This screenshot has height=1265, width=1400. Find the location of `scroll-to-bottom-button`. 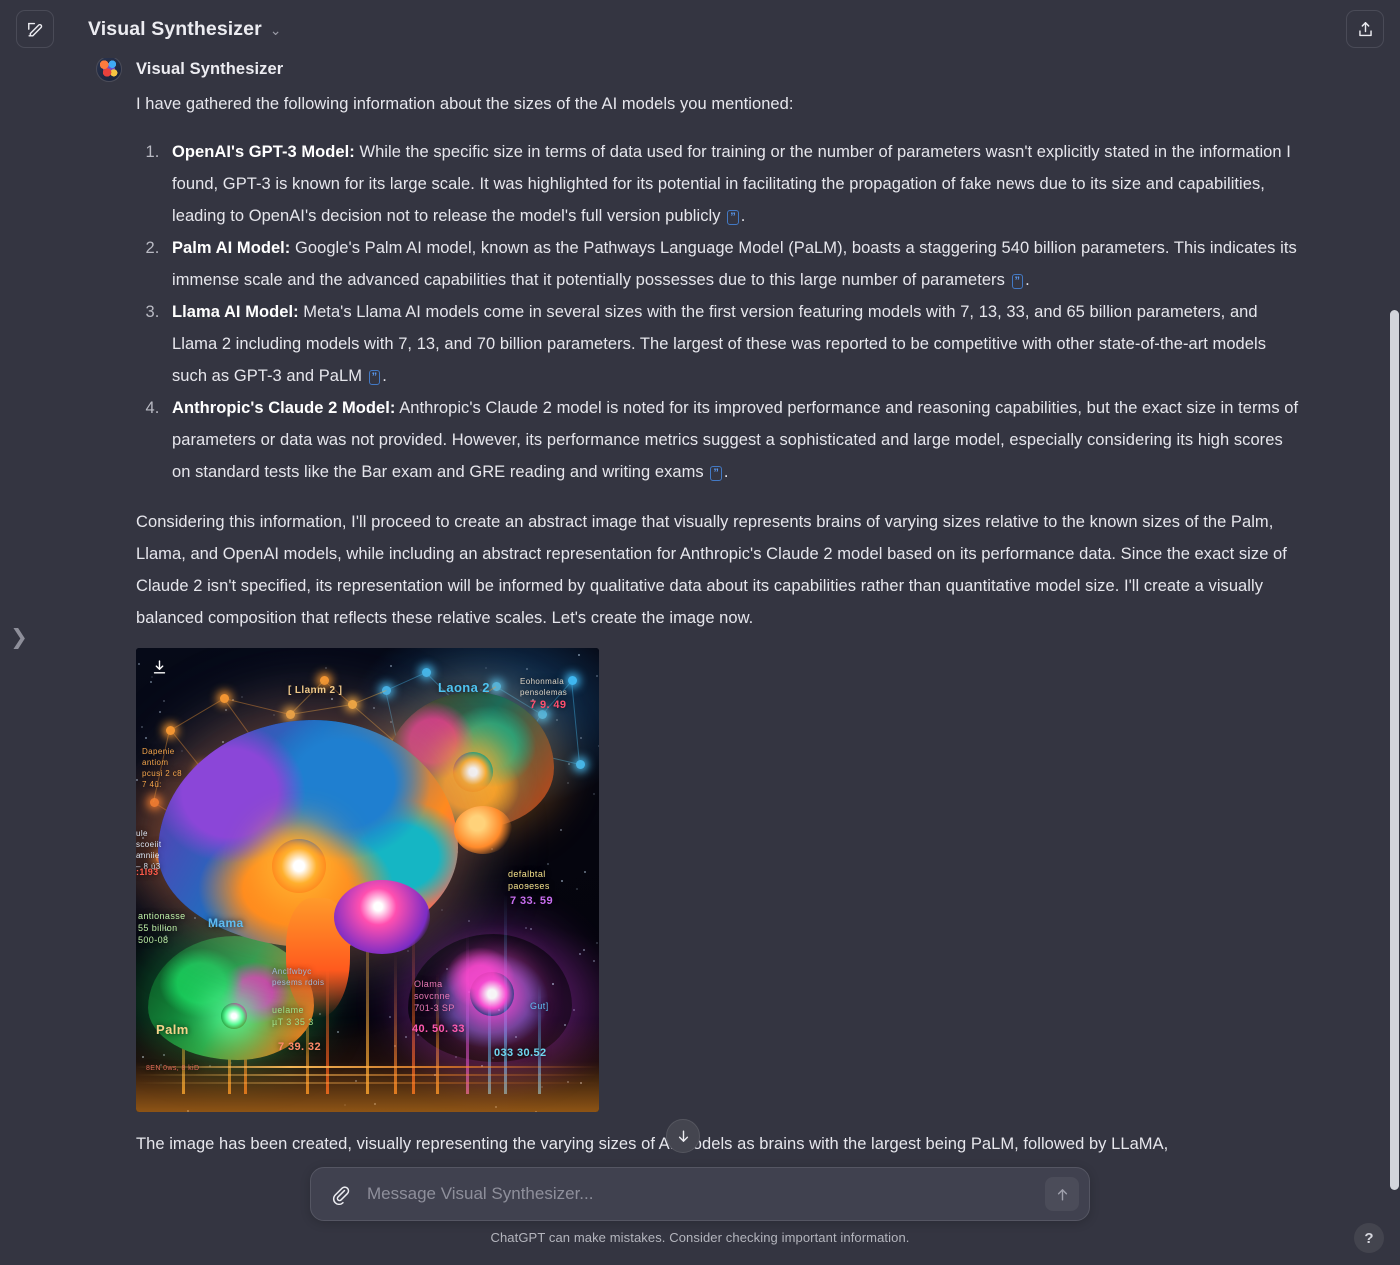

scroll-to-bottom-button is located at coordinates (683, 1136).